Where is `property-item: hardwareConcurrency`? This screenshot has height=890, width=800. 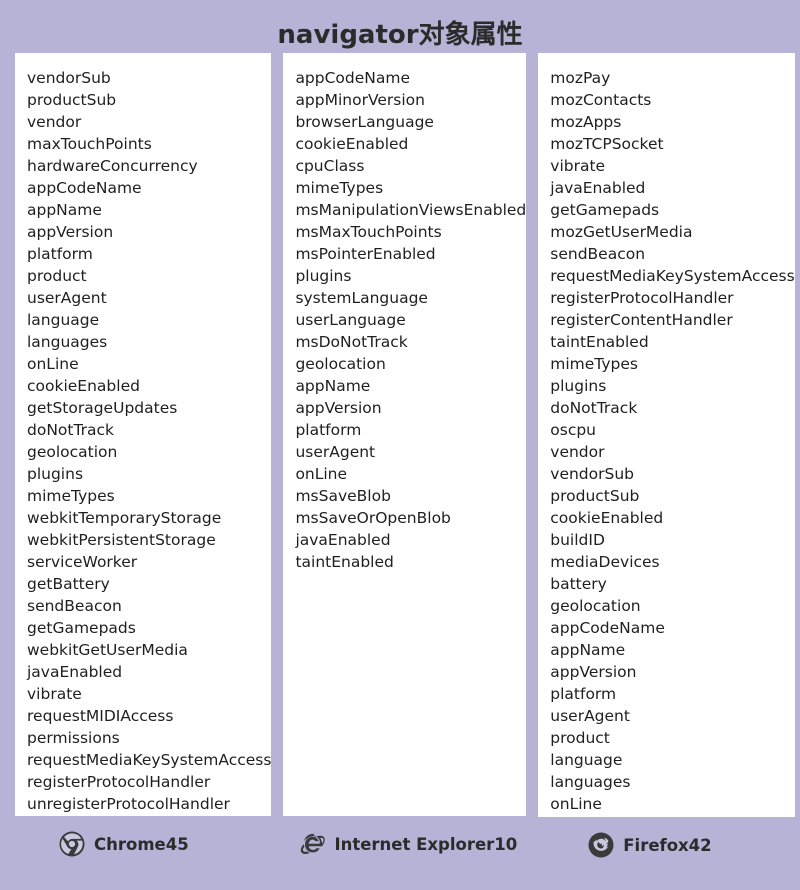 property-item: hardwareConcurrency is located at coordinates (112, 166).